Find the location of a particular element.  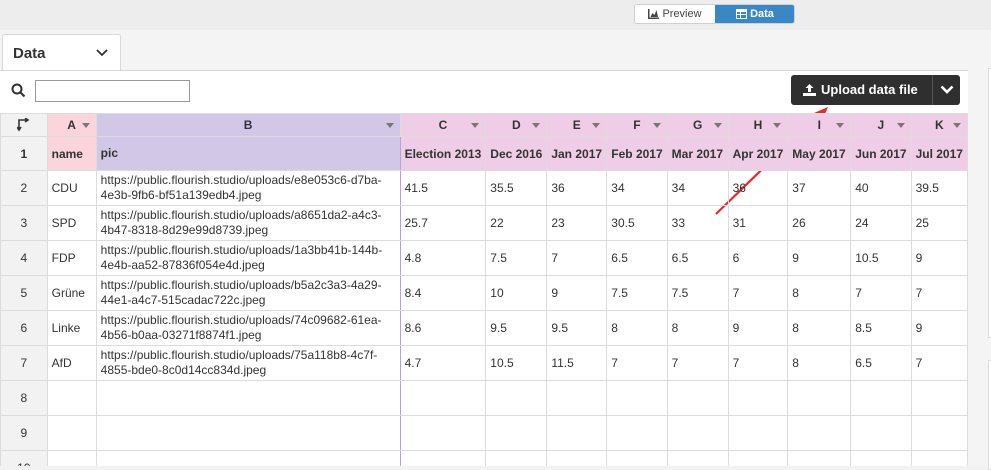

table-cell: 10.5 is located at coordinates (516, 363).